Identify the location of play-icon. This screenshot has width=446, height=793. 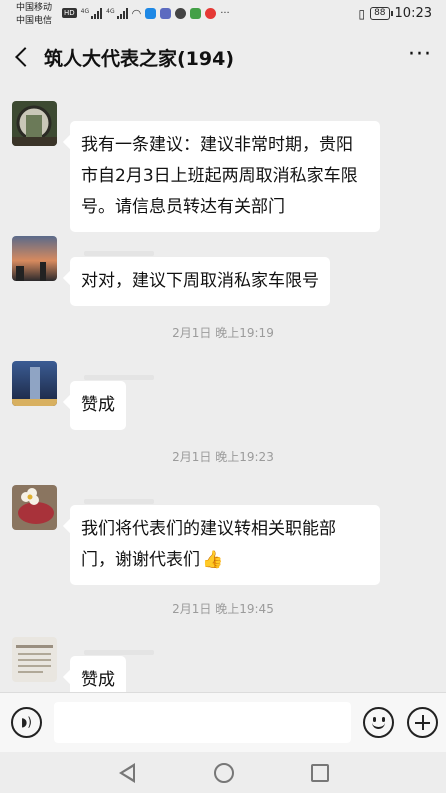
(196, 13).